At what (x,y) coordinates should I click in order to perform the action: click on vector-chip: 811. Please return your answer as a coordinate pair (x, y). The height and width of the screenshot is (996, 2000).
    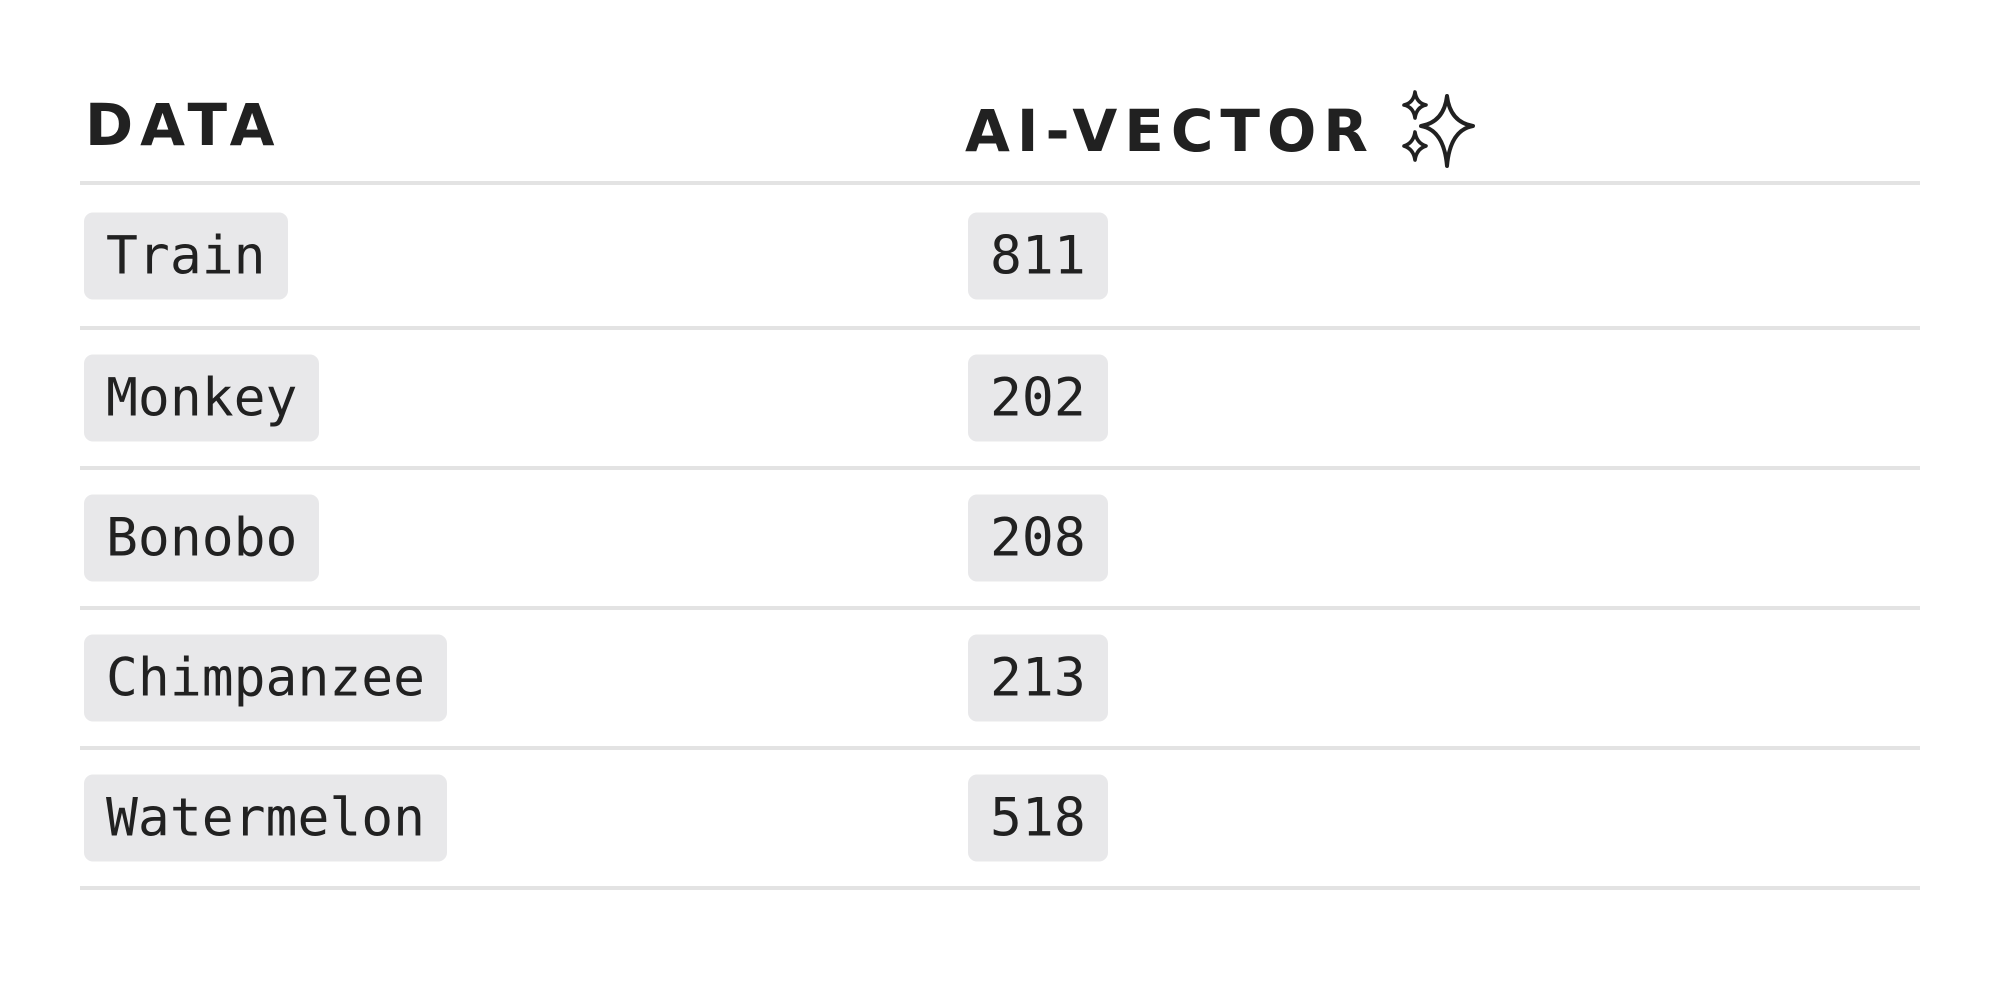
    Looking at the image, I should click on (1038, 255).